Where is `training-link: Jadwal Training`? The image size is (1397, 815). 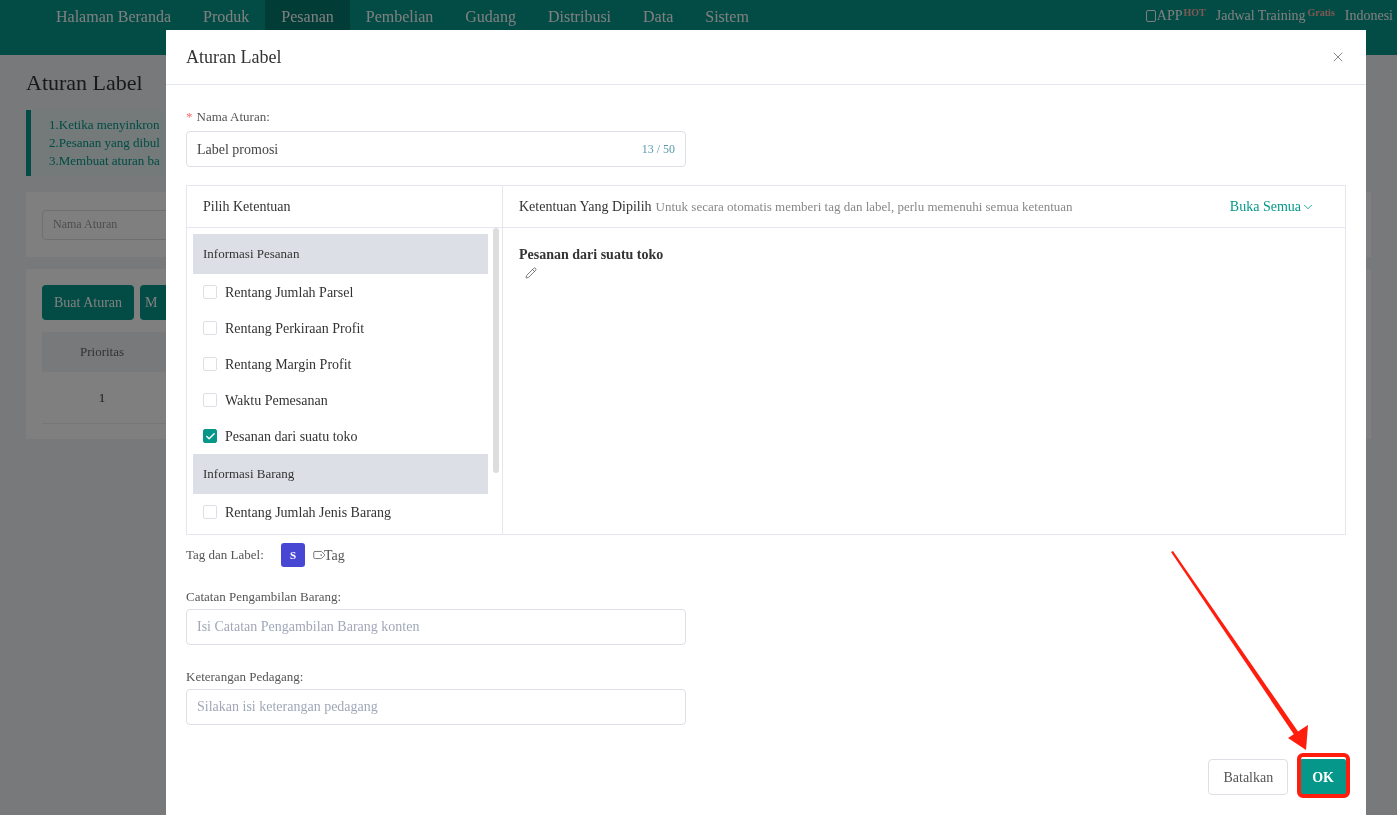
training-link: Jadwal Training is located at coordinates (1260, 16).